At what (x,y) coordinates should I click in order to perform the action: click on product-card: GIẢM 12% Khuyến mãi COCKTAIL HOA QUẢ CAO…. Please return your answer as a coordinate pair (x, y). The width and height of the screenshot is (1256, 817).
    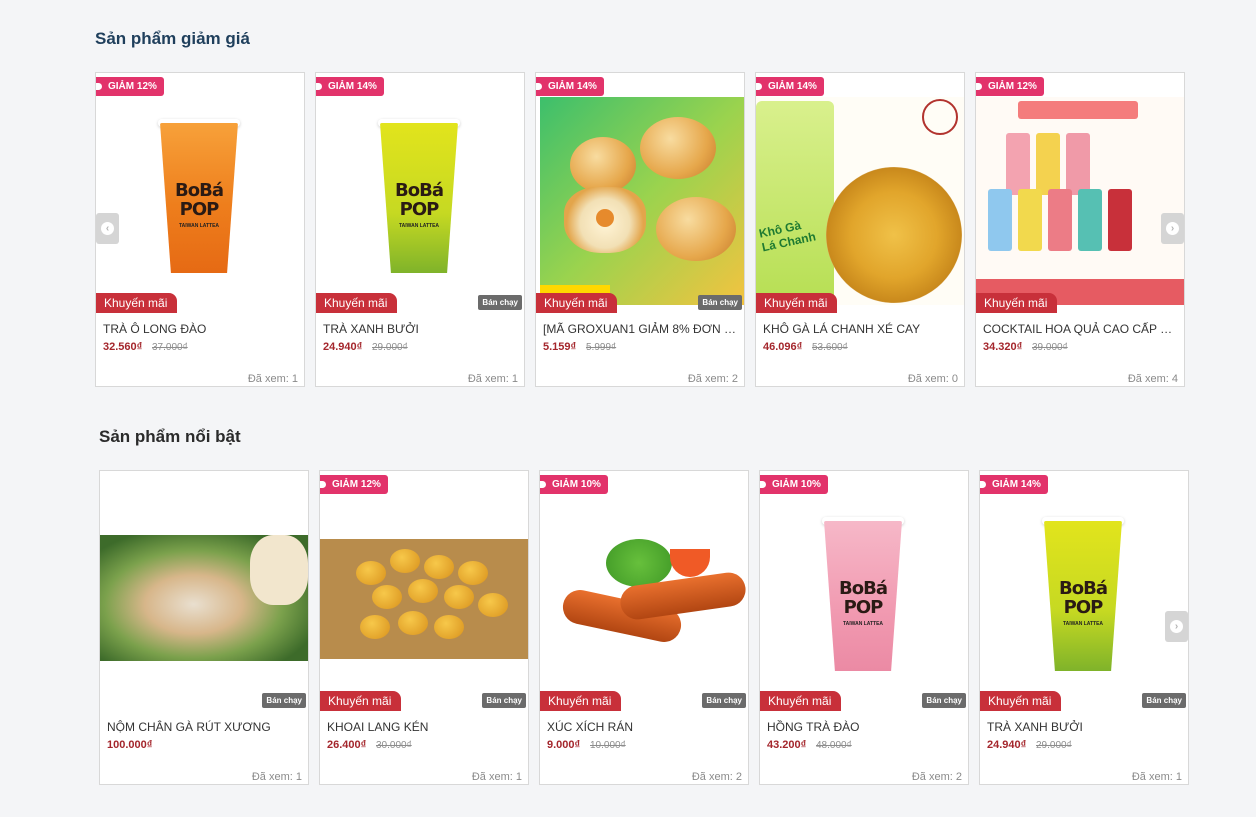
    Looking at the image, I should click on (1080, 229).